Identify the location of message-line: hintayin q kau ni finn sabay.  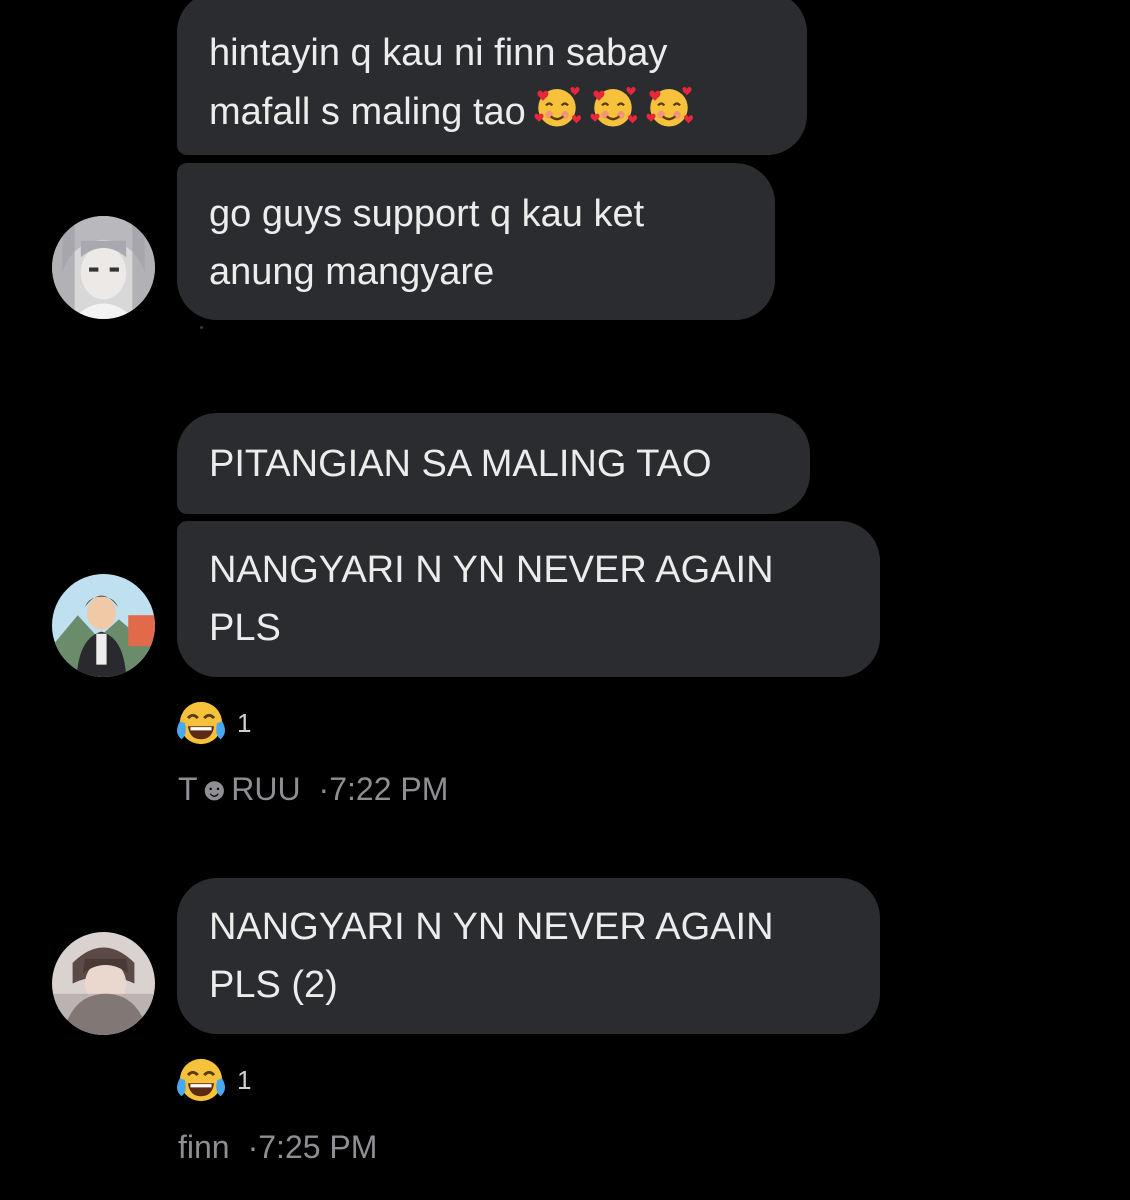
(438, 53).